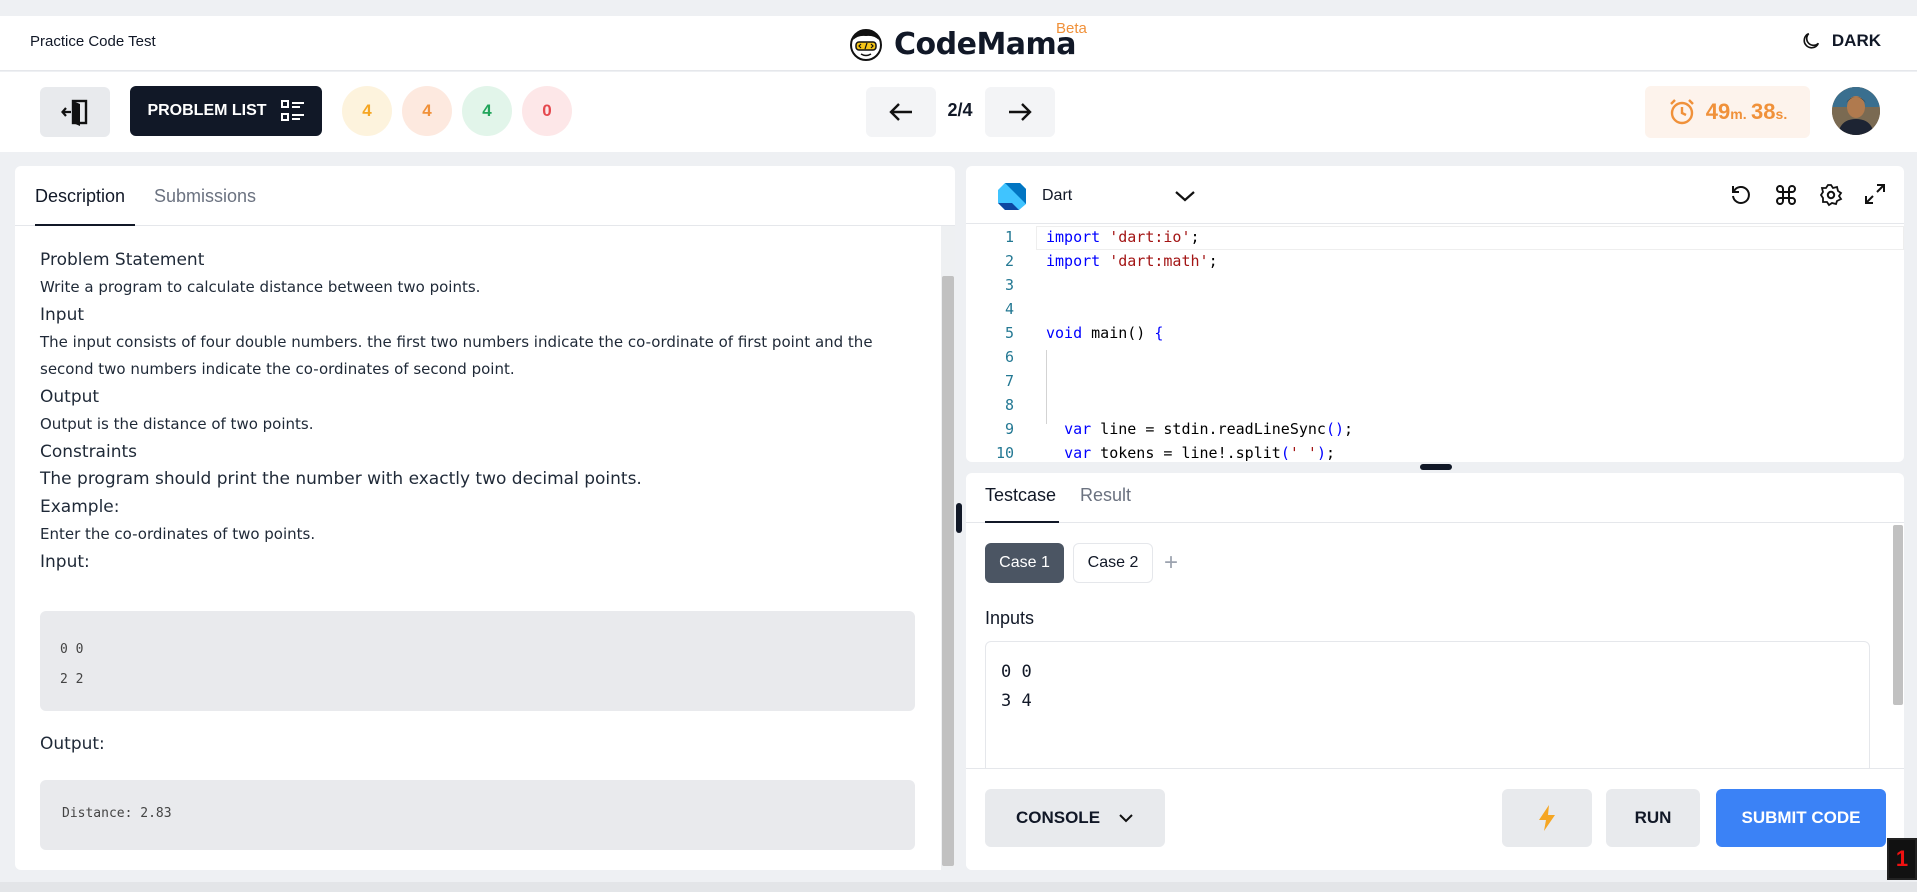 This screenshot has height=892, width=1917. I want to click on line-number: 7, so click(1009, 381).